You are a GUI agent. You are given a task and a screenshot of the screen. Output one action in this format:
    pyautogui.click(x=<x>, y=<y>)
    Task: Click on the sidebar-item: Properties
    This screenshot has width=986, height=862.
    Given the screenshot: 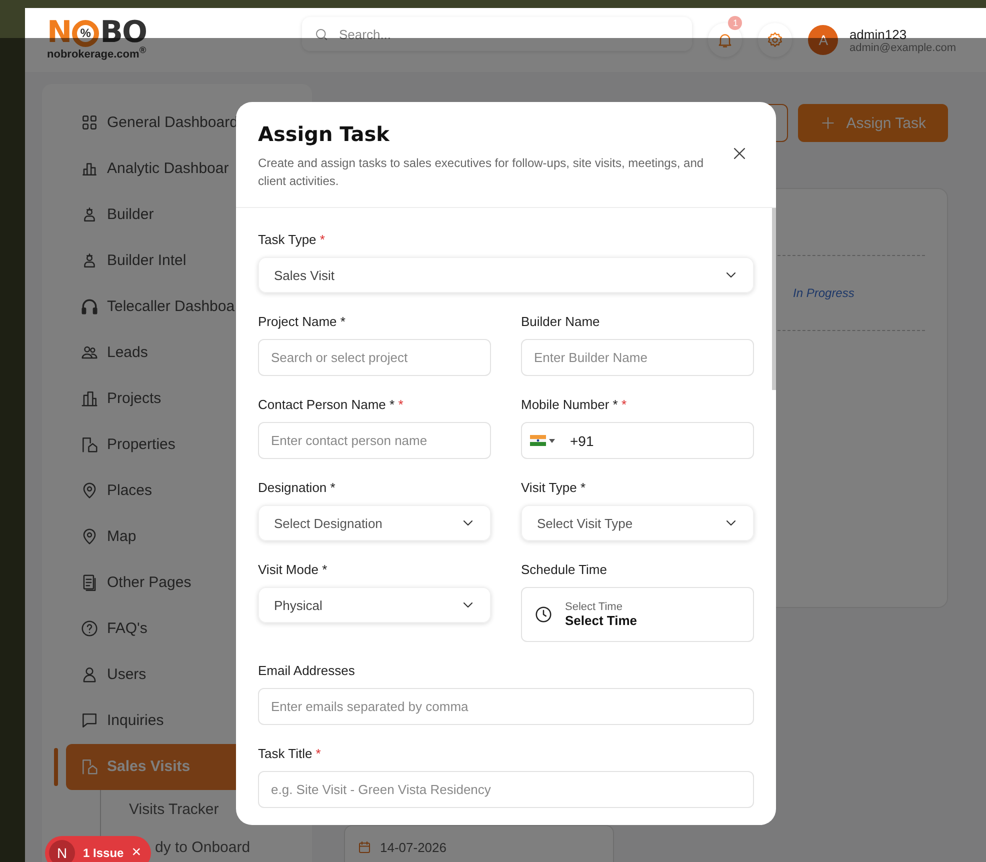 What is the action you would take?
    pyautogui.click(x=148, y=445)
    